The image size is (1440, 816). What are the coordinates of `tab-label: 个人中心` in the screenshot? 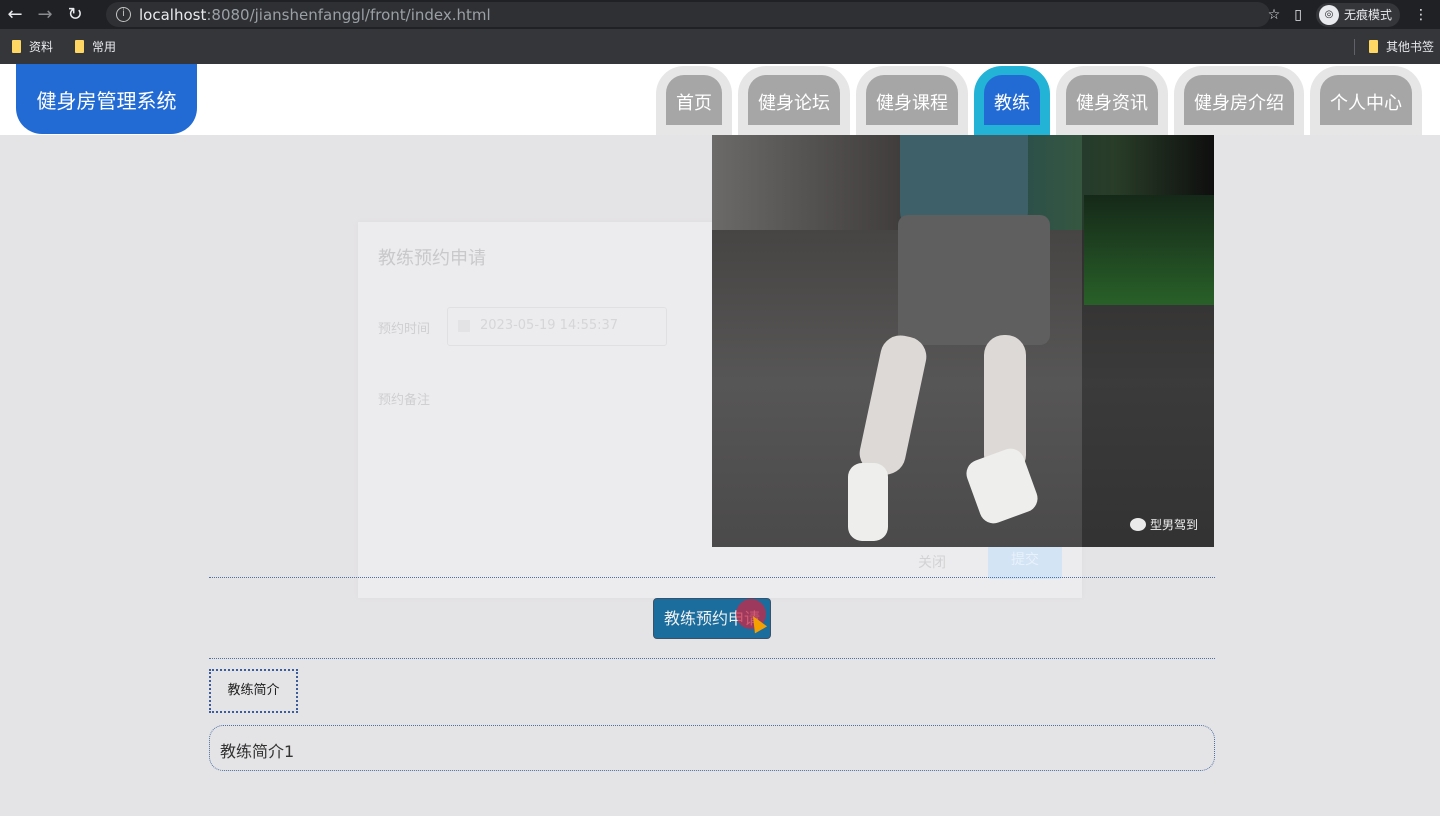 It's located at (1366, 100).